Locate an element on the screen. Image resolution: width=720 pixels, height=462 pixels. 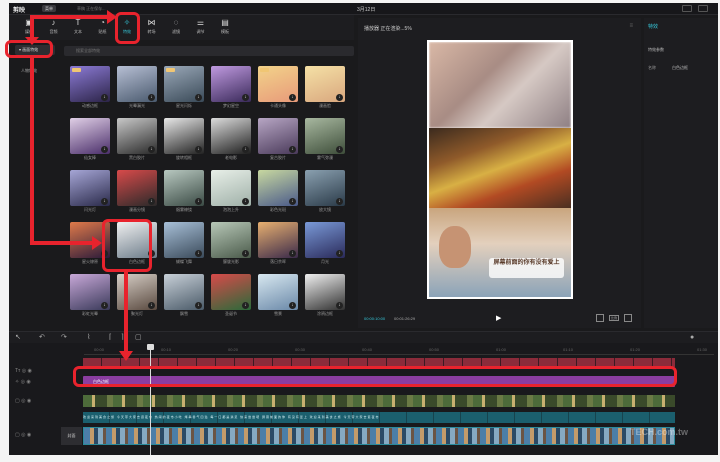
cover-button: 封面 is located at coordinates (71, 436).